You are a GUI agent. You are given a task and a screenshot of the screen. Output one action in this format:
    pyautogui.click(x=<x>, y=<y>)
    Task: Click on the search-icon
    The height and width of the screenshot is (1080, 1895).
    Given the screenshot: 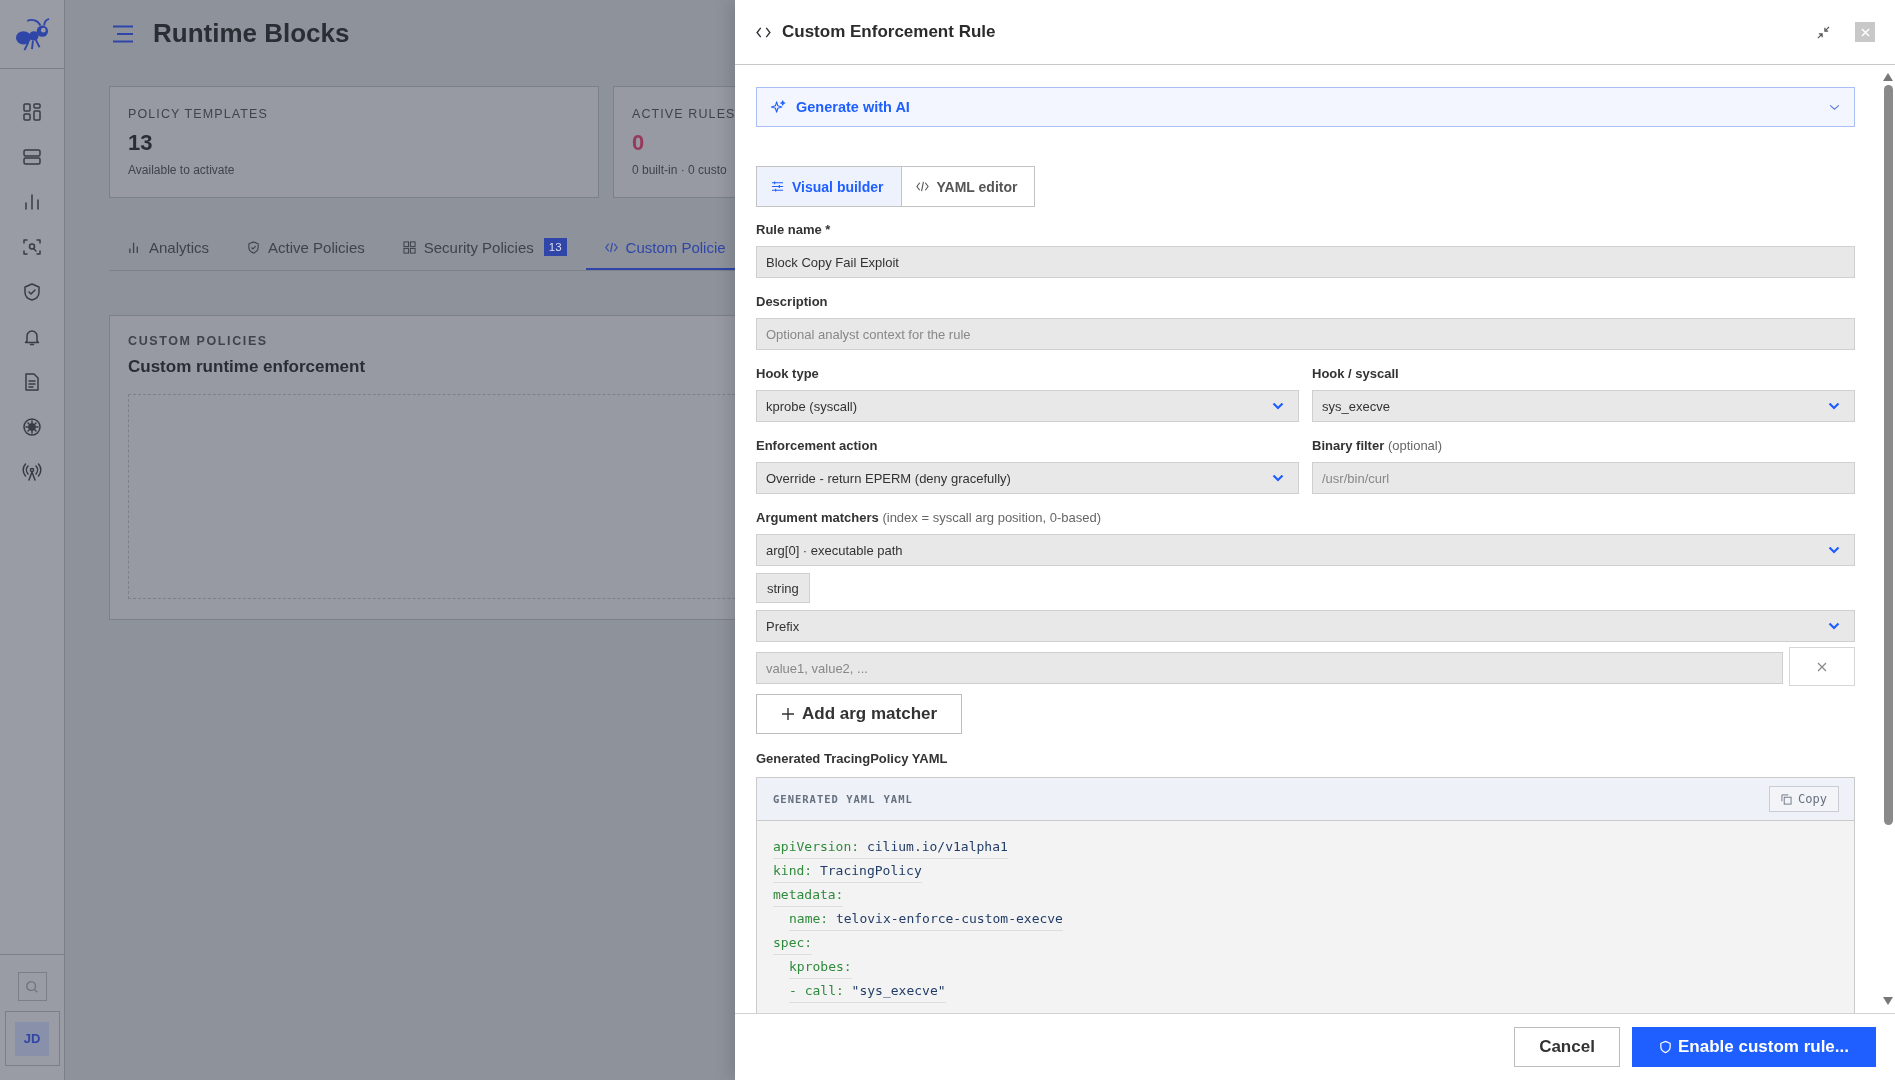 What is the action you would take?
    pyautogui.click(x=32, y=986)
    